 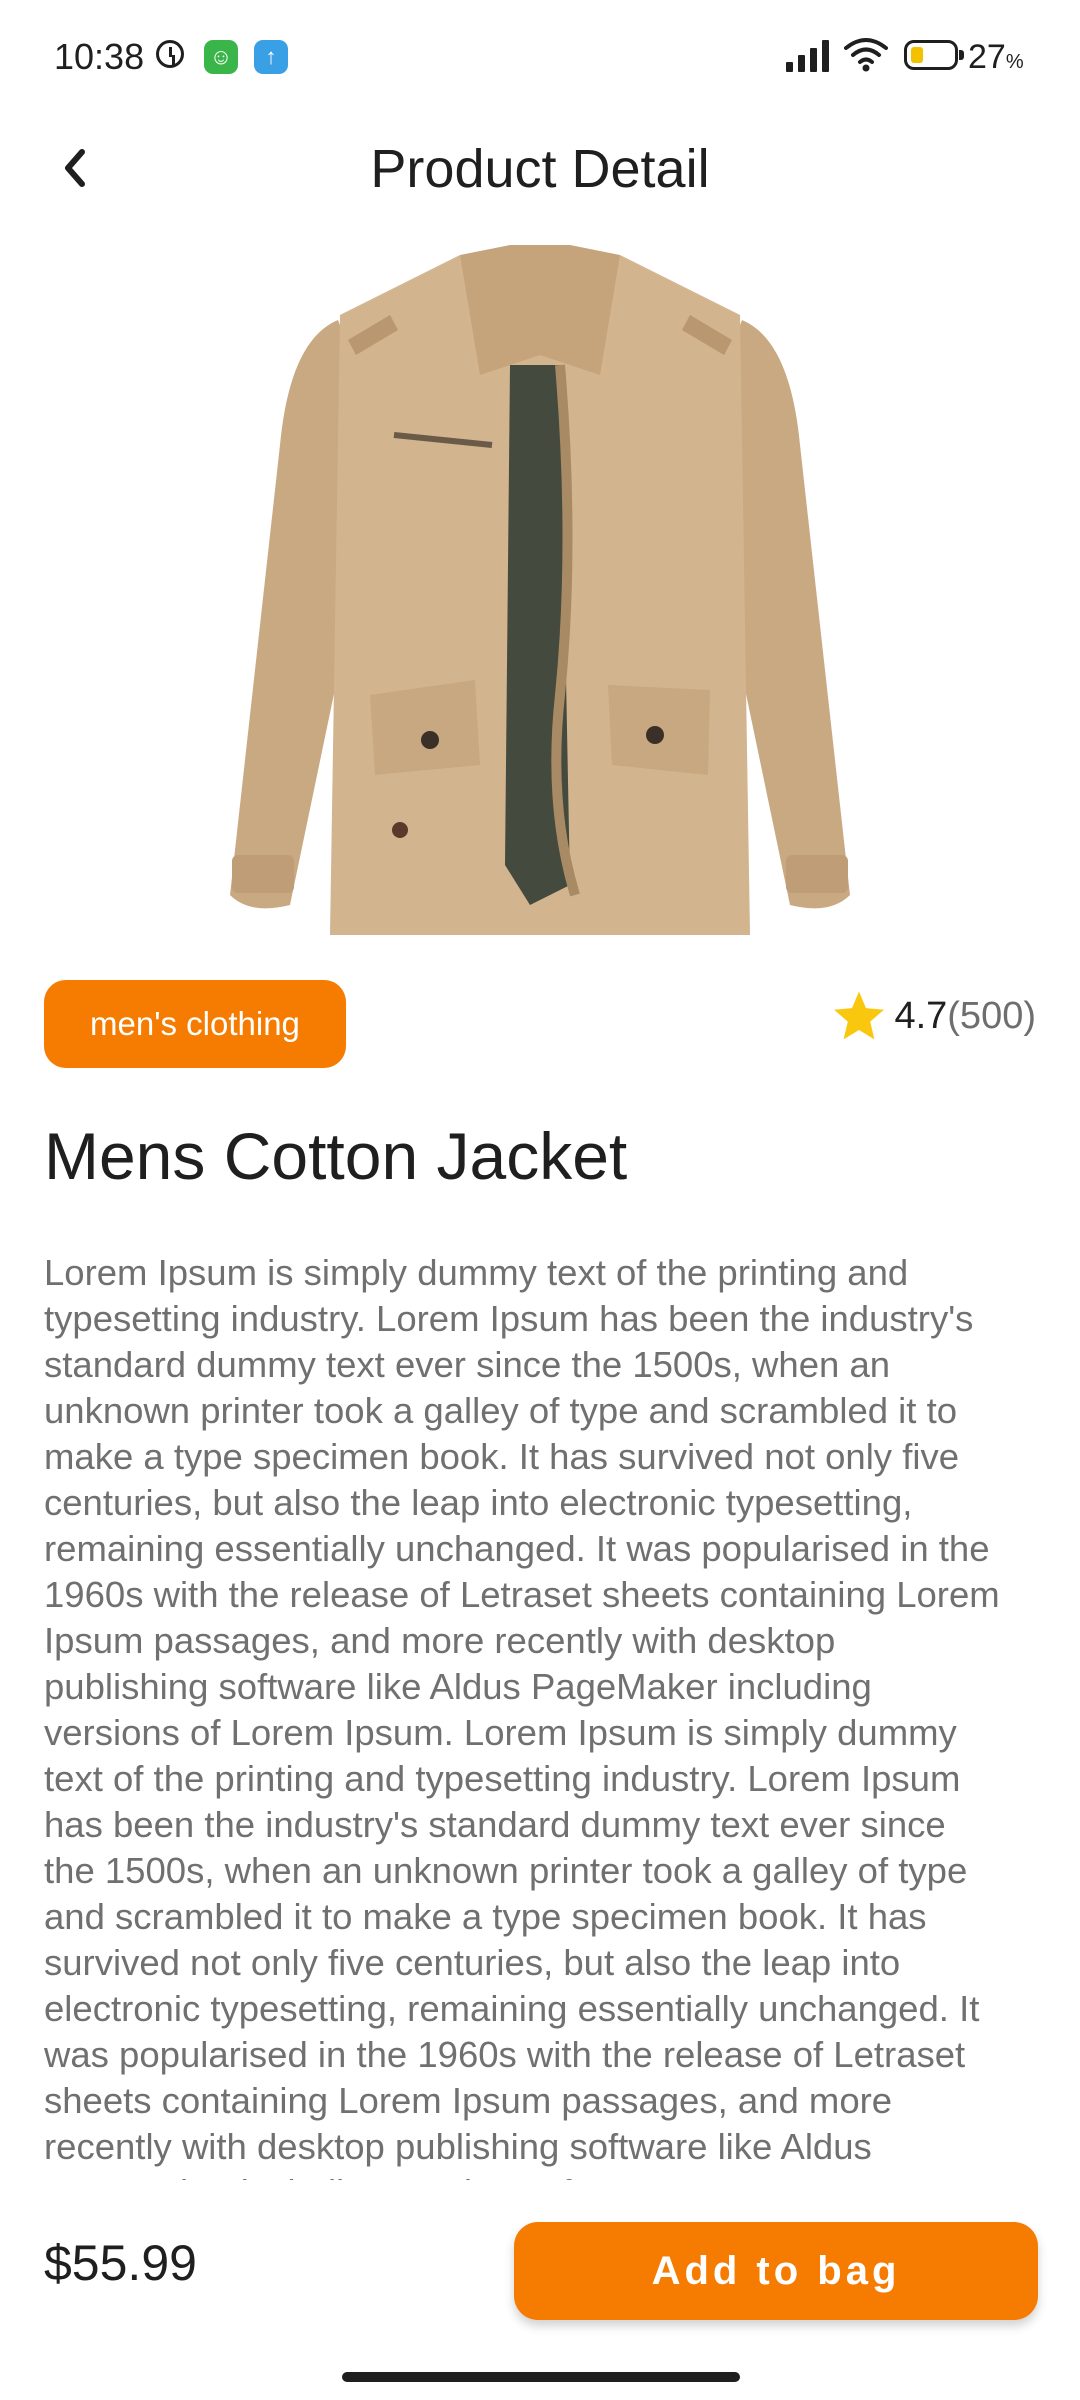 I want to click on upload-icon: ↑, so click(x=271, y=57).